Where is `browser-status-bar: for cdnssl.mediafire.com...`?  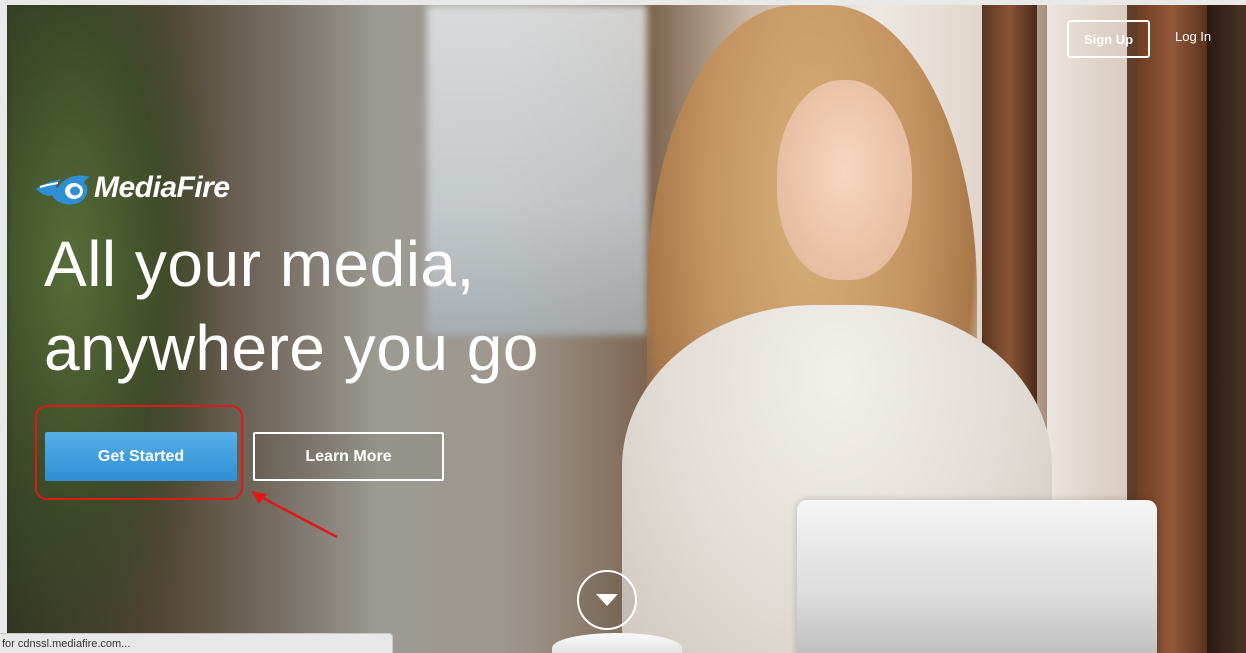
browser-status-bar: for cdnssl.mediafire.com... is located at coordinates (196, 643).